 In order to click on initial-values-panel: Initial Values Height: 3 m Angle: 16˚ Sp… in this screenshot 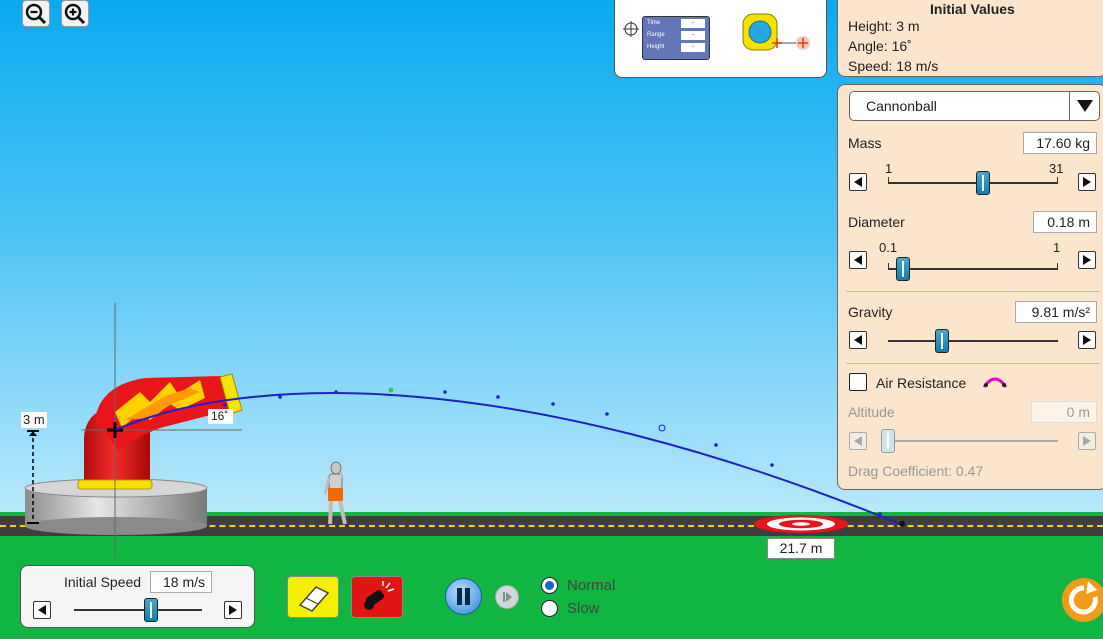, I will do `click(970, 38)`.